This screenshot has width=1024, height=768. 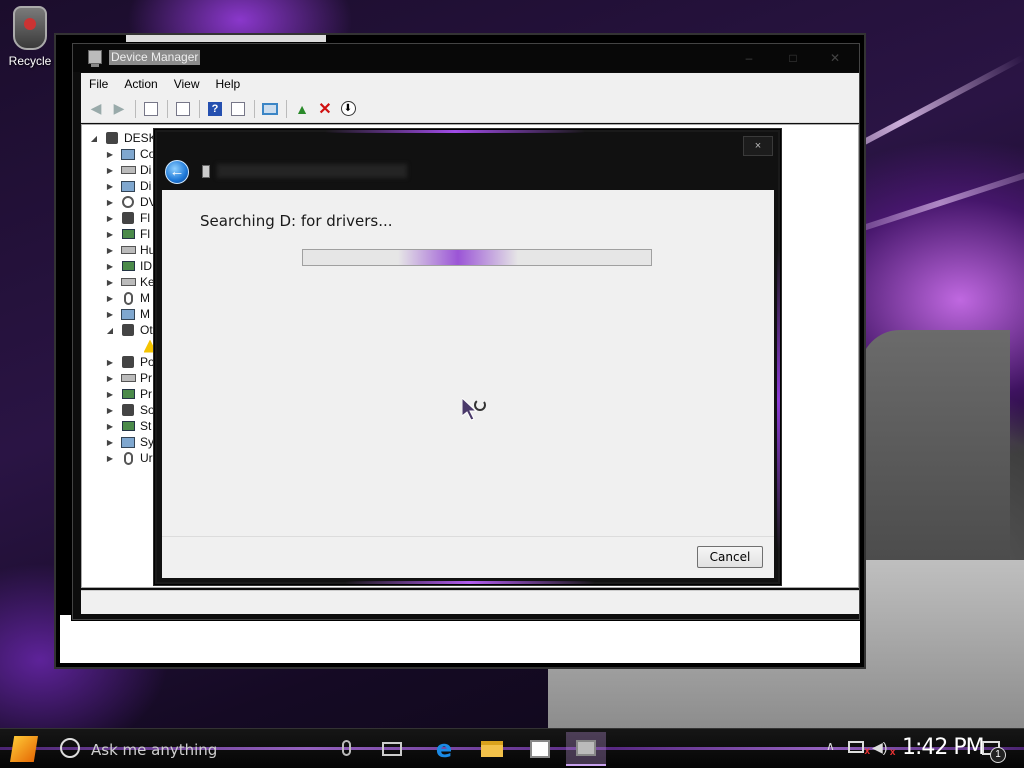 I want to click on update-driver-icon: ▲, so click(x=302, y=108).